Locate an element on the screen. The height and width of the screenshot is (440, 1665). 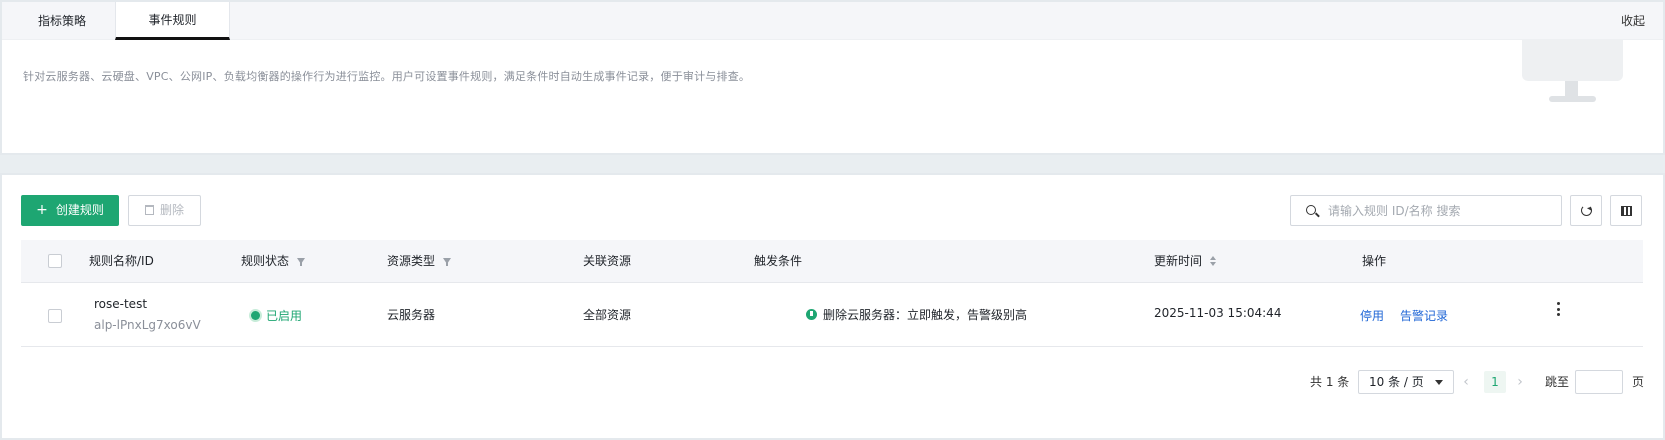
more-actions-icon is located at coordinates (1559, 310).